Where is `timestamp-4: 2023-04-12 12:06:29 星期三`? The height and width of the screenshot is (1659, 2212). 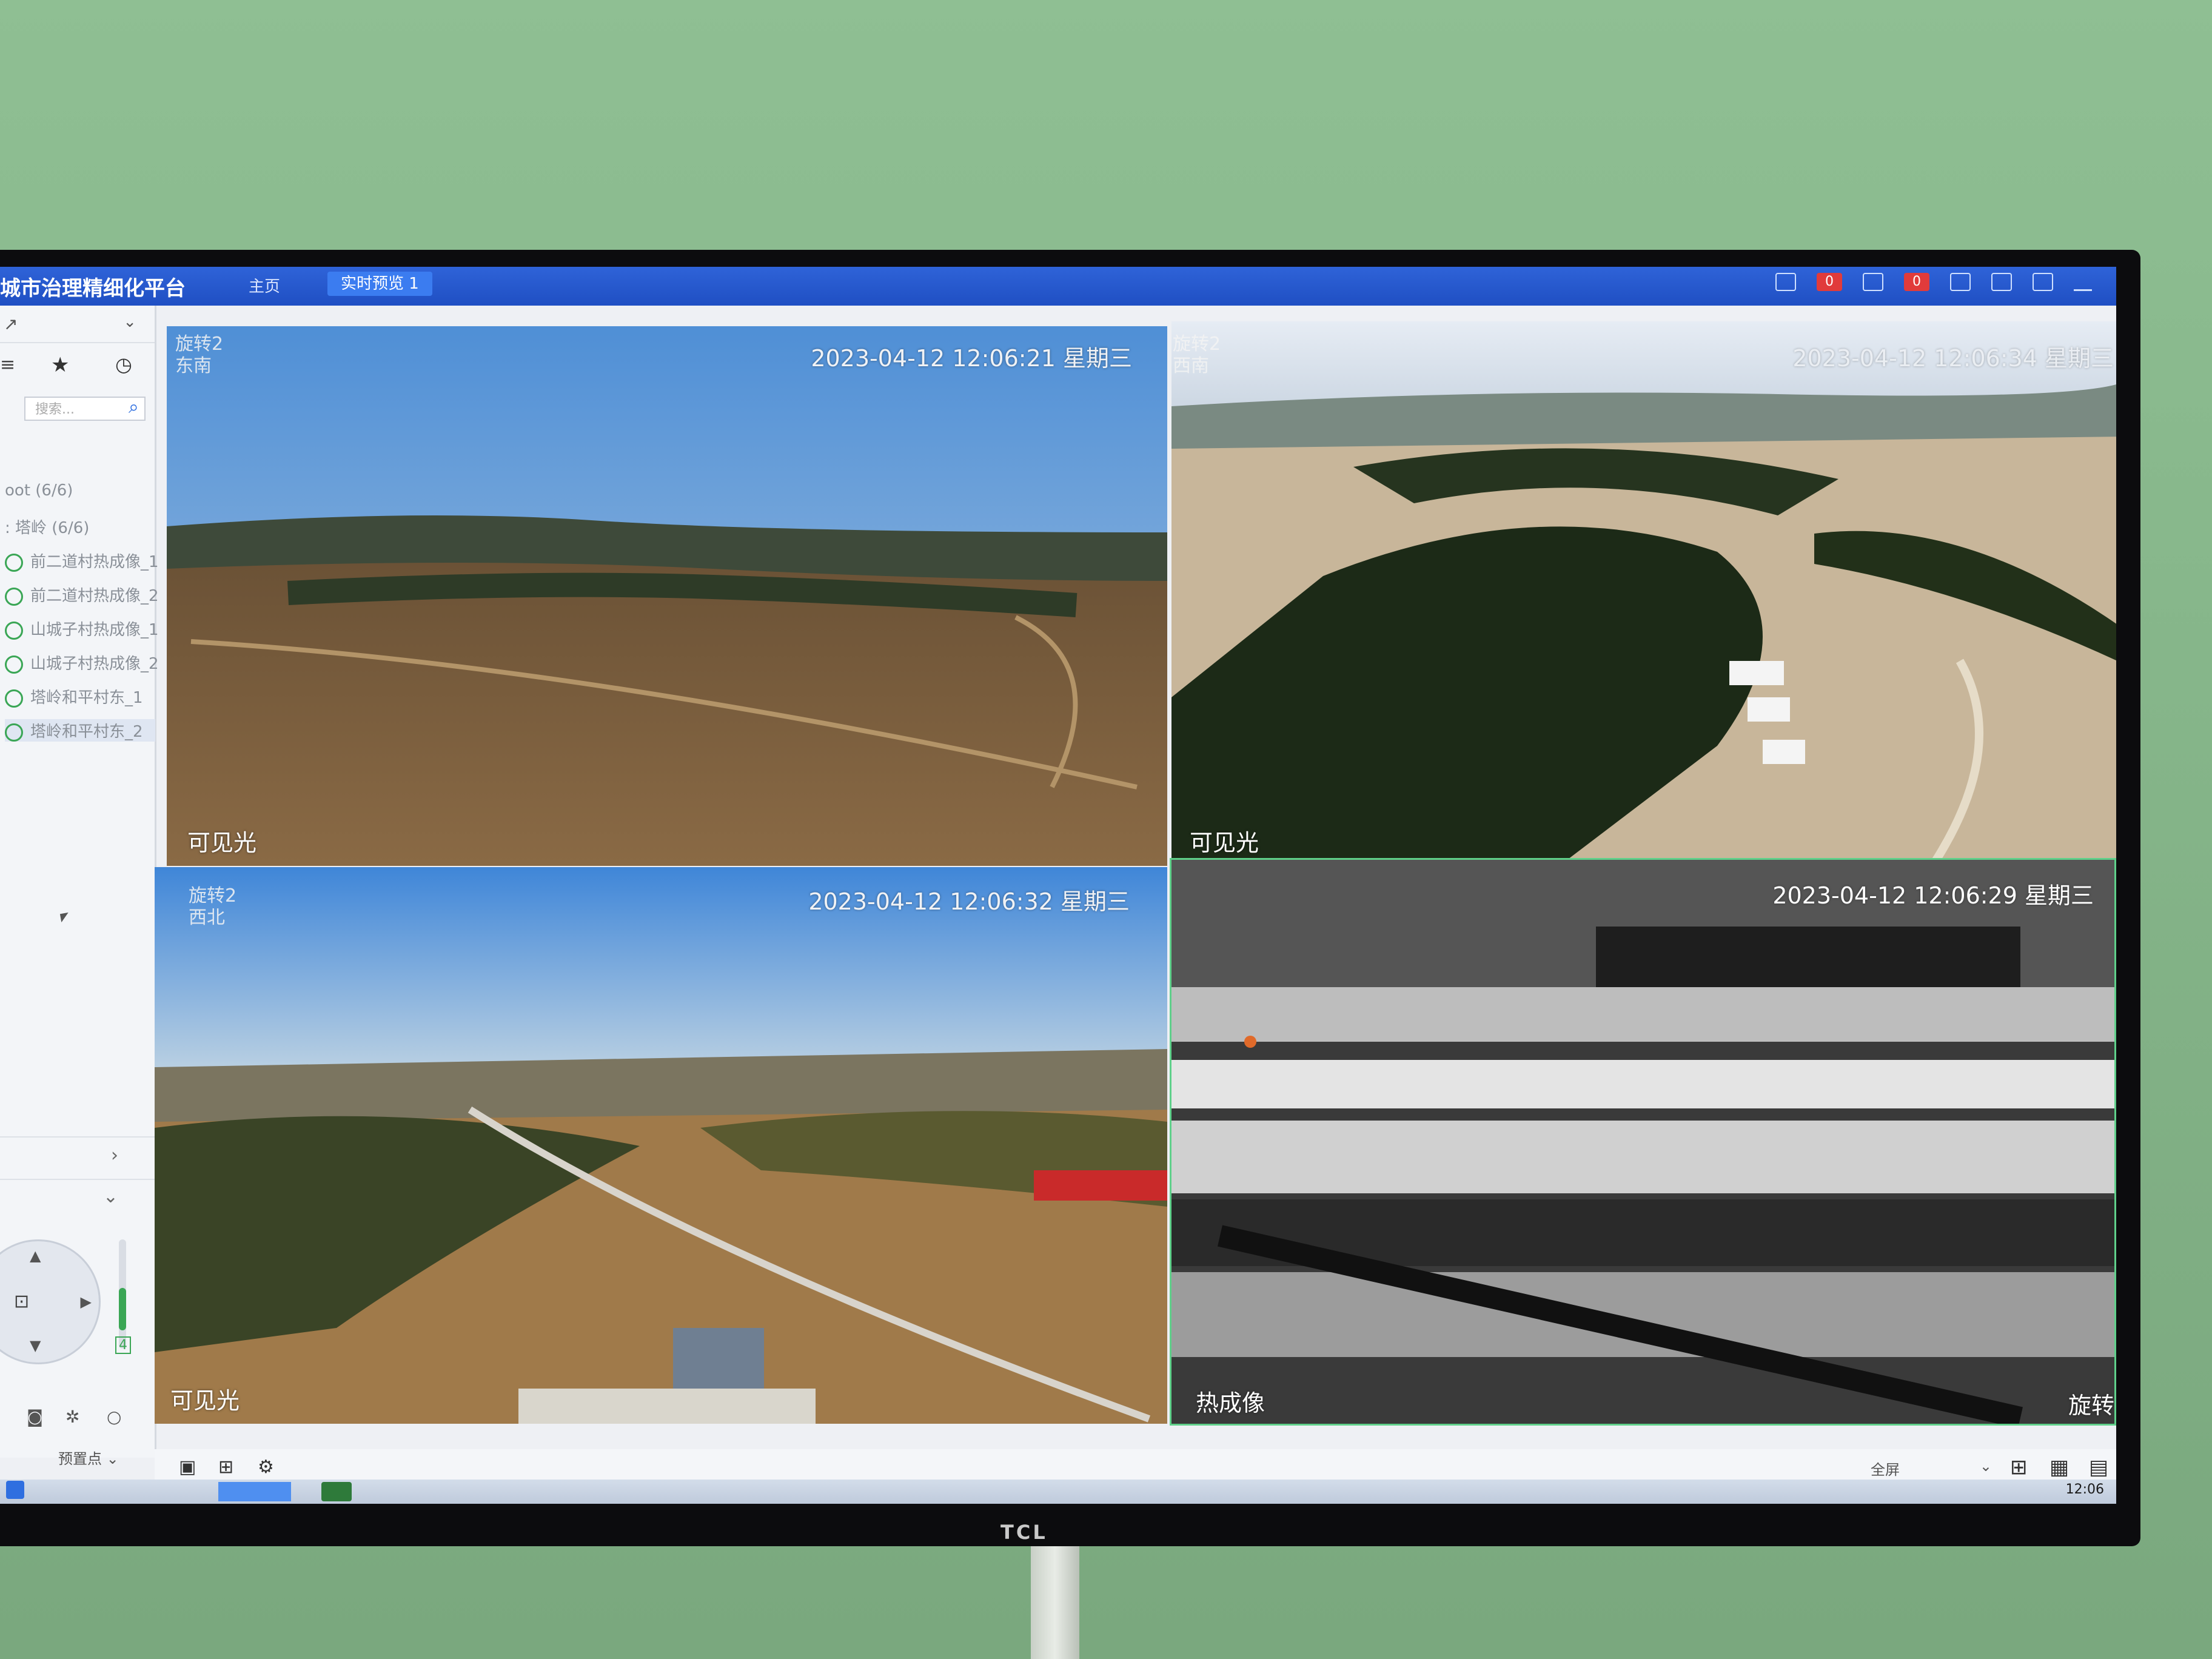
timestamp-4: 2023-04-12 12:06:29 星期三 is located at coordinates (1933, 896).